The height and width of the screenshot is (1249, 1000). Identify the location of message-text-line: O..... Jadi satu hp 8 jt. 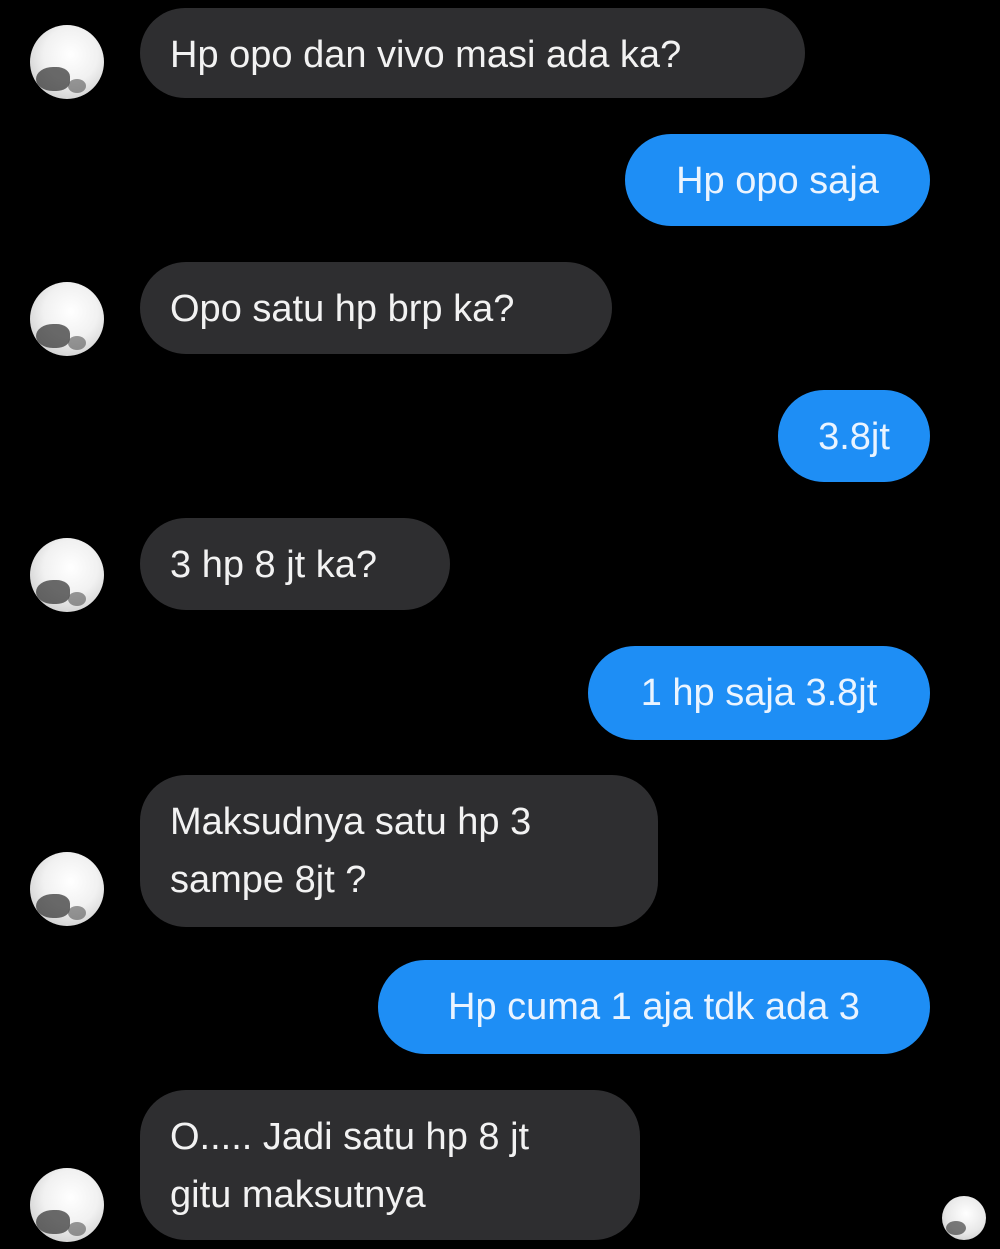
(350, 1137).